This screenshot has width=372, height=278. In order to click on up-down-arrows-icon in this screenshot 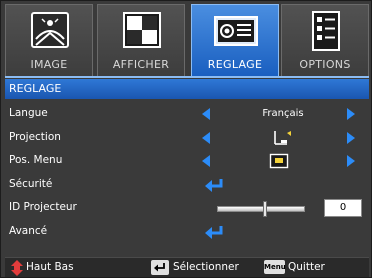, I will do `click(17, 268)`.